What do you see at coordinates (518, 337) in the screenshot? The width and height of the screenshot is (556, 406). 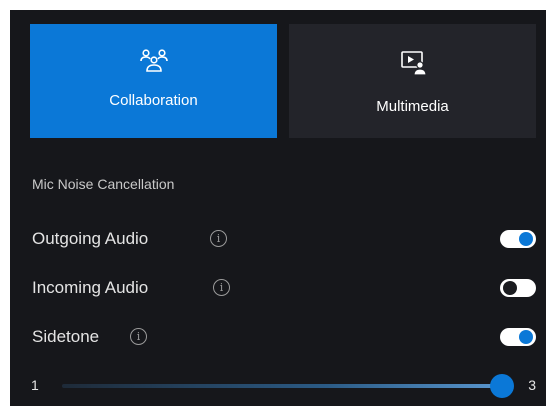 I see `sidetone-toggle` at bounding box center [518, 337].